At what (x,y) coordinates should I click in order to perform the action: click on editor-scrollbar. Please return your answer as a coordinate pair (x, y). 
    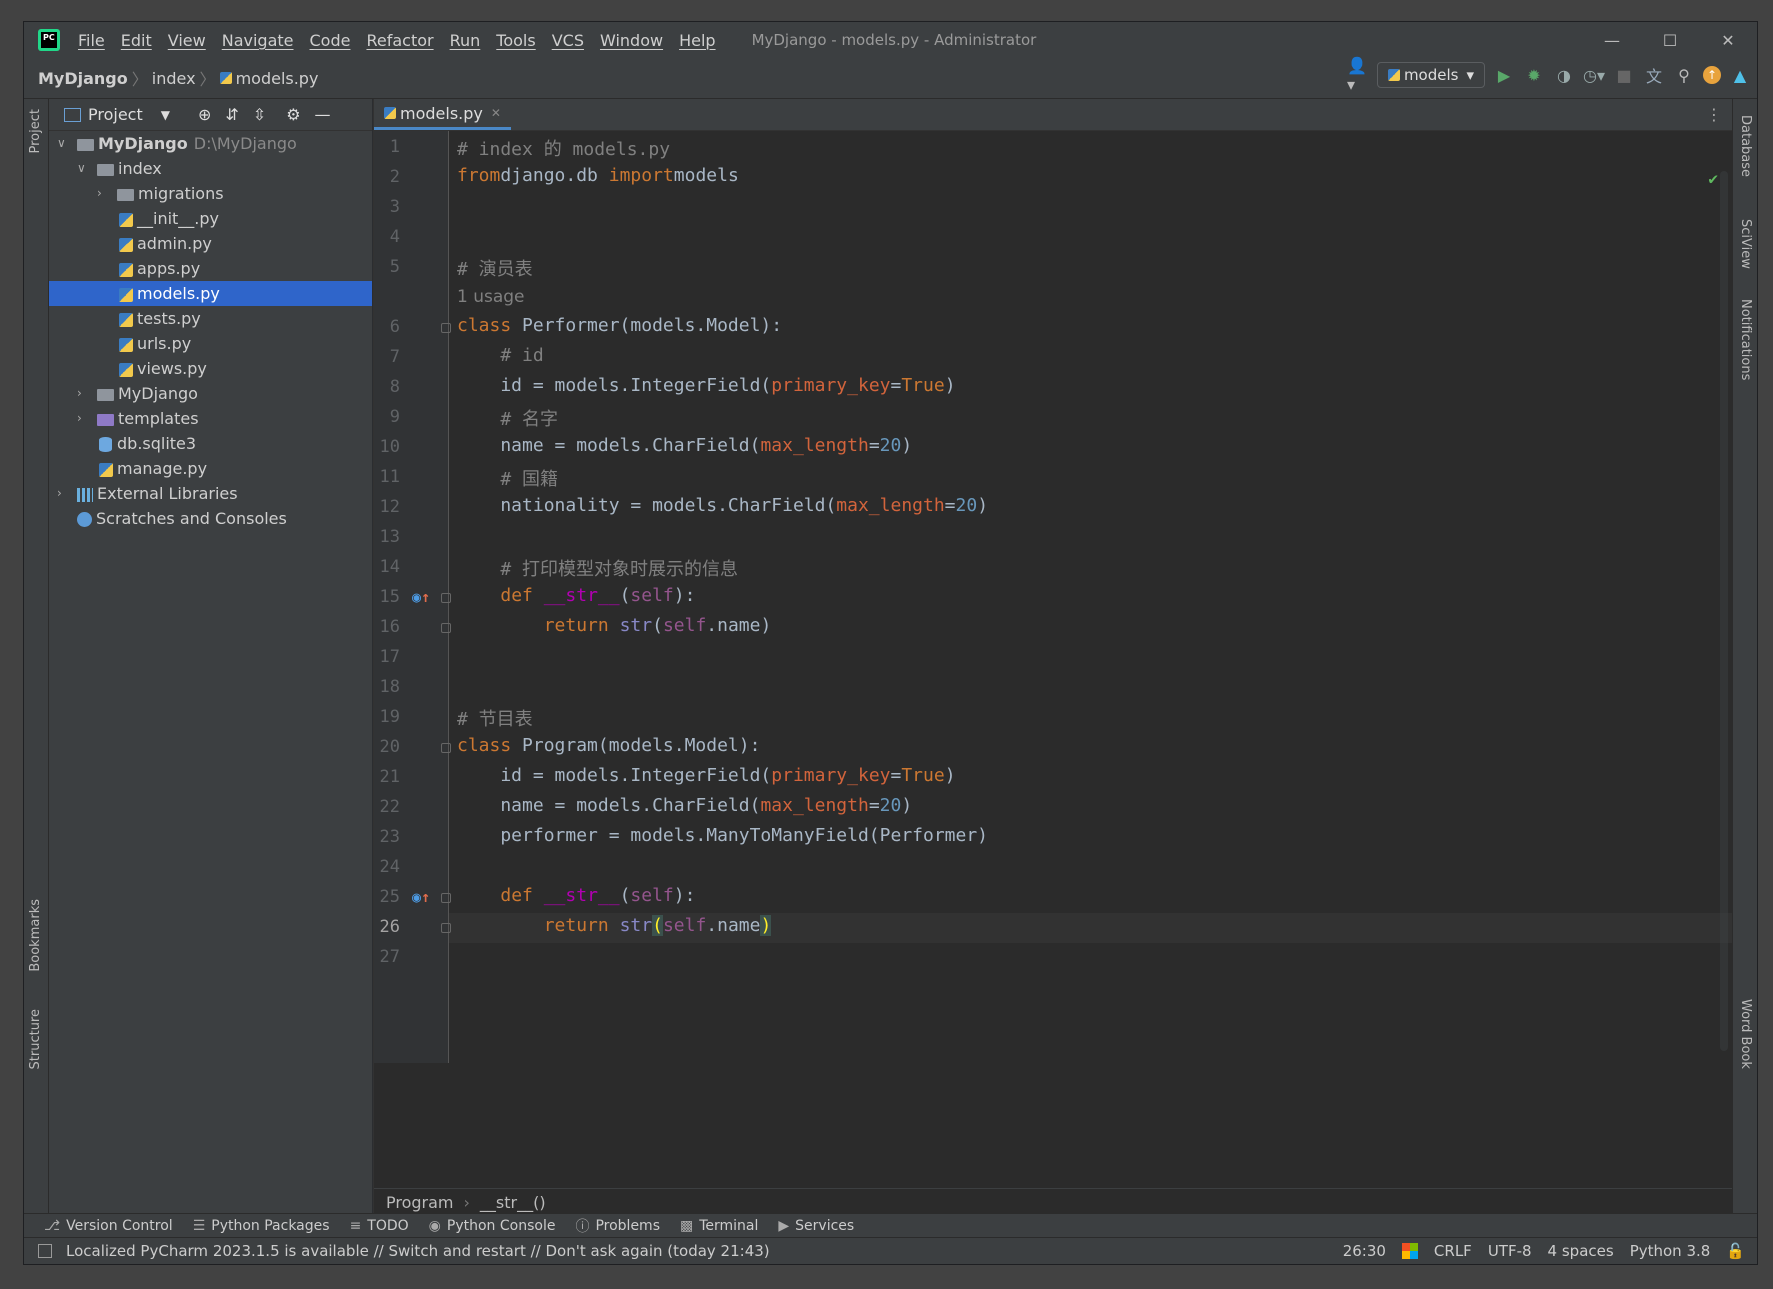
    Looking at the image, I should click on (1724, 611).